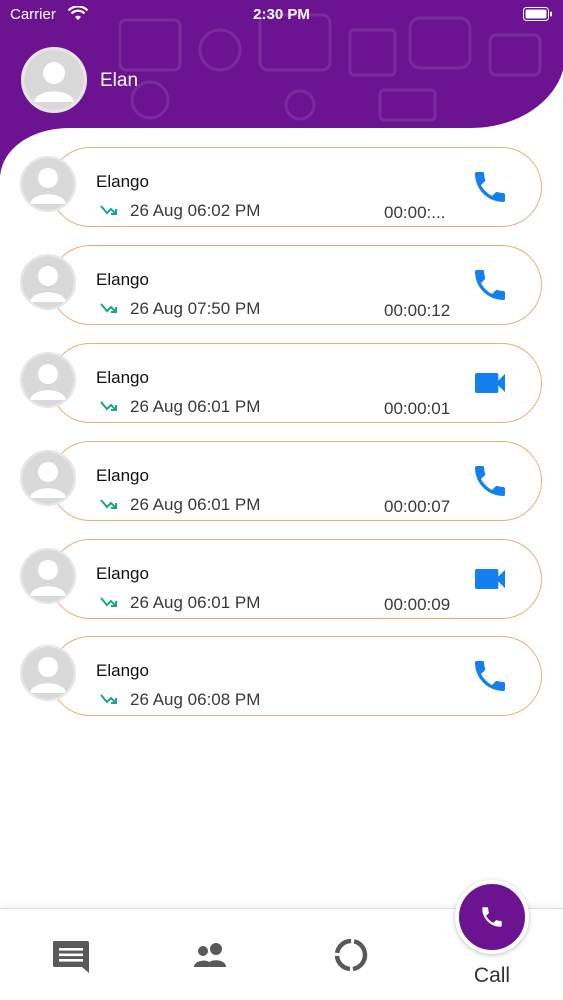 Image resolution: width=563 pixels, height=1000 pixels. Describe the element at coordinates (195, 699) in the screenshot. I see `call-time: 26 Aug 06:08 PM` at that location.